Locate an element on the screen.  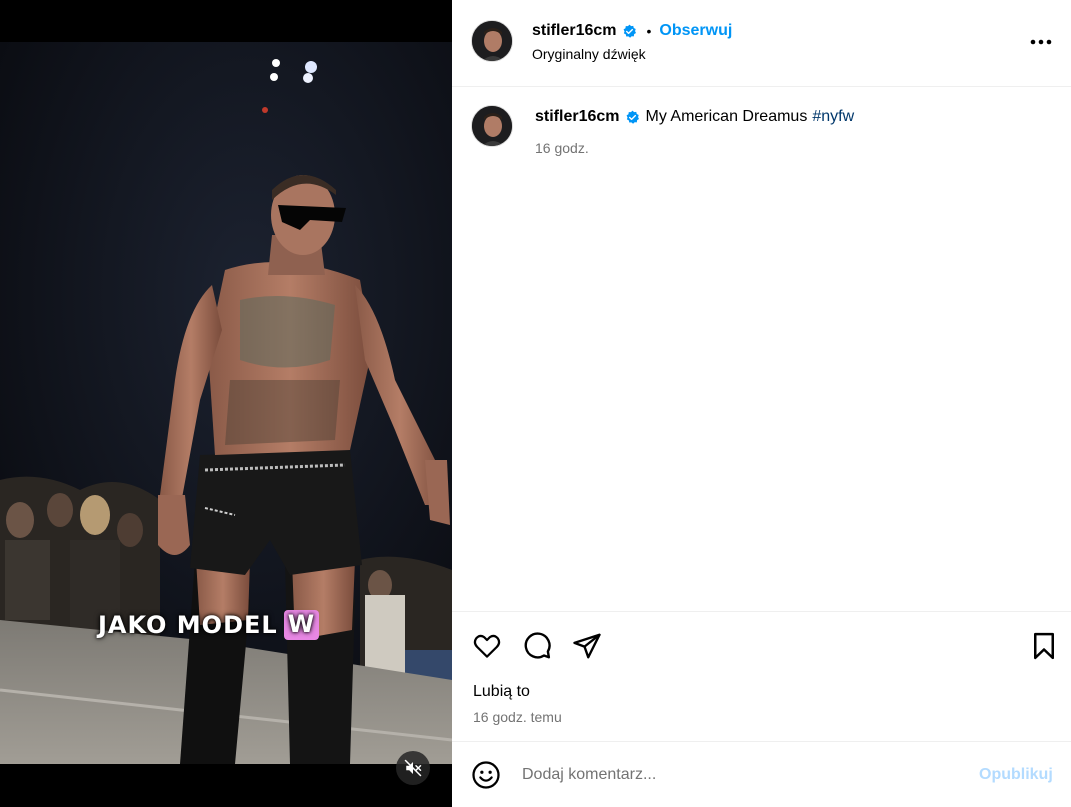
caption-text: My American Dreamus is located at coordinates (726, 116).